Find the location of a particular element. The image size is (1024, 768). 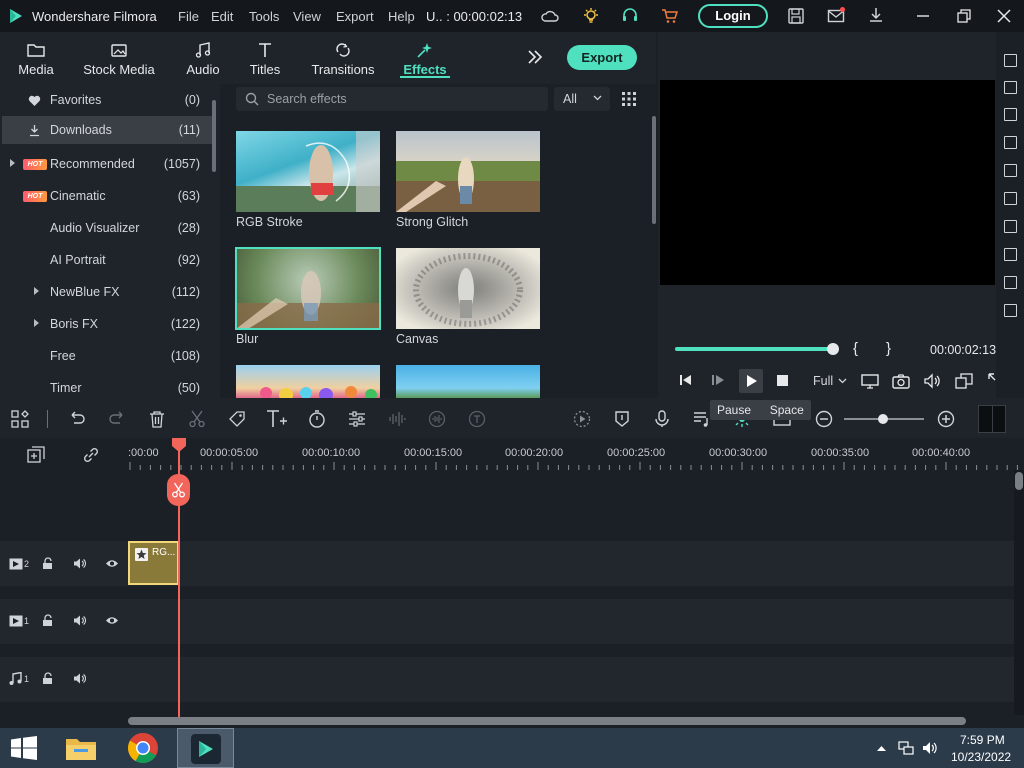

scissors-split-icon is located at coordinates (197, 419).